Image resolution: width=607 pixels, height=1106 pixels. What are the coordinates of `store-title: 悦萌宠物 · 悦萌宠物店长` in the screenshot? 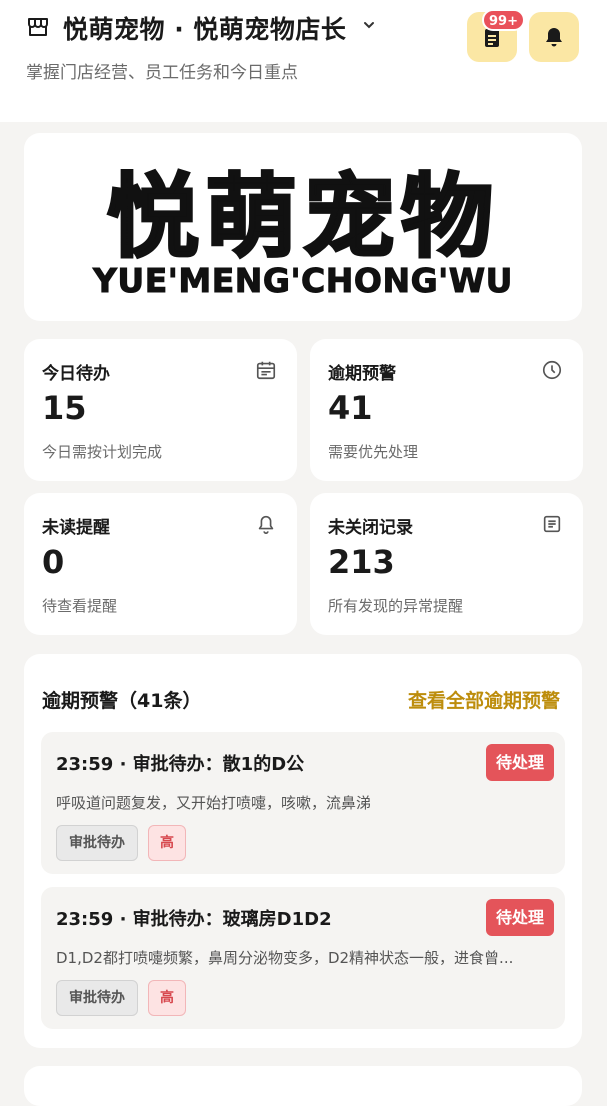 It's located at (204, 28).